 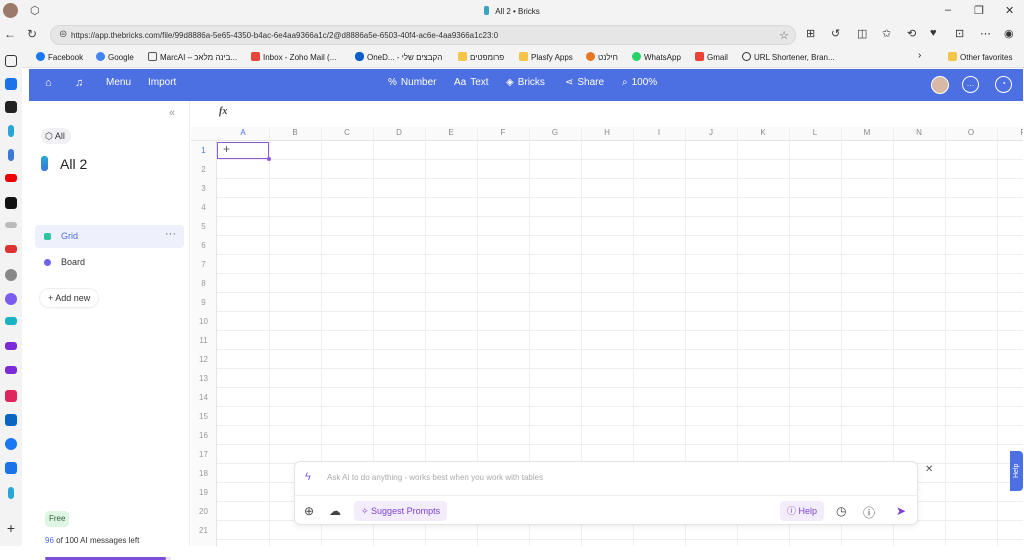 What do you see at coordinates (109, 236) in the screenshot?
I see `view-item-grid: Grid ···` at bounding box center [109, 236].